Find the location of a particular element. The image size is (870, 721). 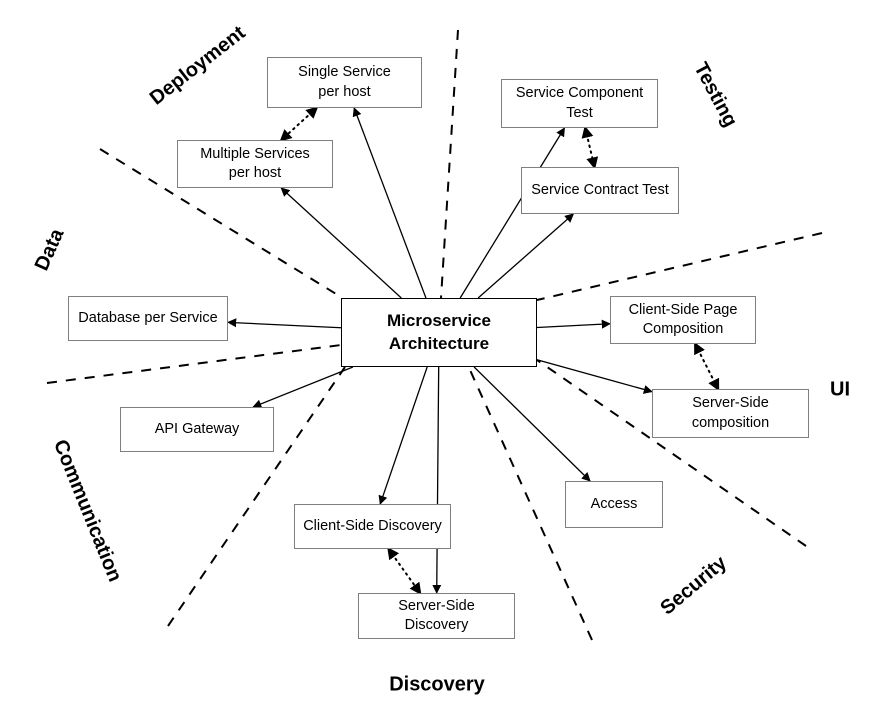

node-line-1: API Gateway is located at coordinates (197, 428).